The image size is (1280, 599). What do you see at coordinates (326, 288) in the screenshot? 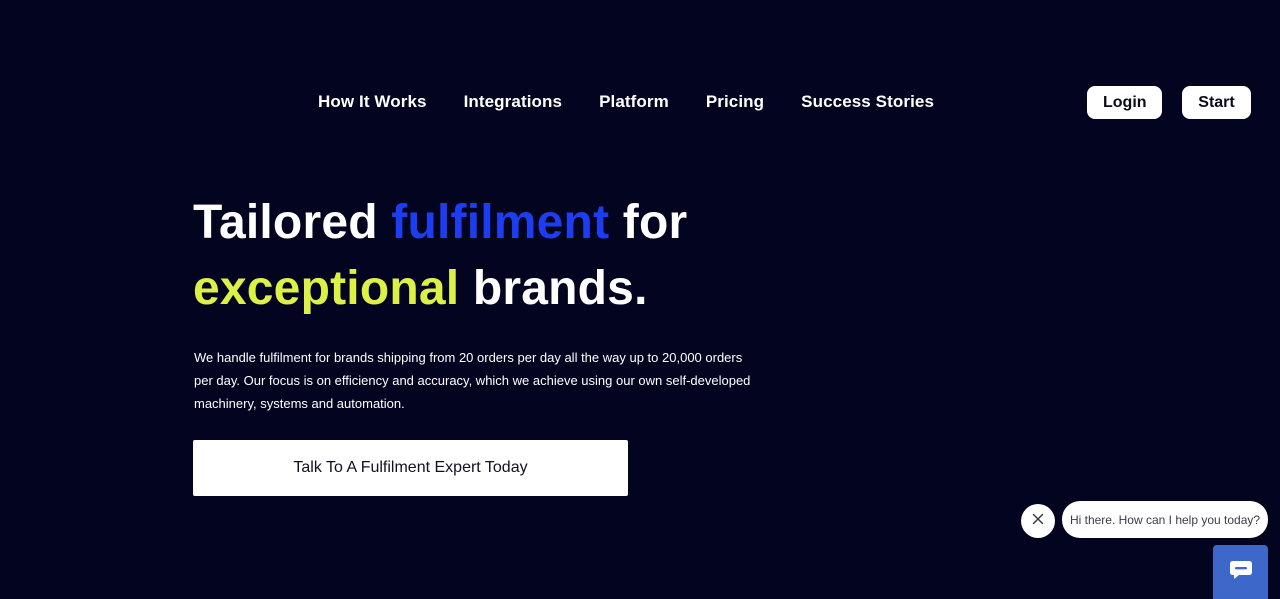
I see `hero-title-highlight-exceptional: exceptional` at bounding box center [326, 288].